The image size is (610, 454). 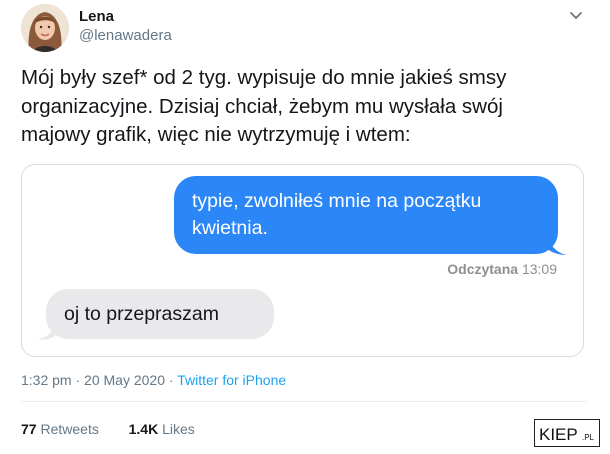 I want to click on tweet-stats: 77 Retweets 1.4K Likes, so click(x=108, y=429).